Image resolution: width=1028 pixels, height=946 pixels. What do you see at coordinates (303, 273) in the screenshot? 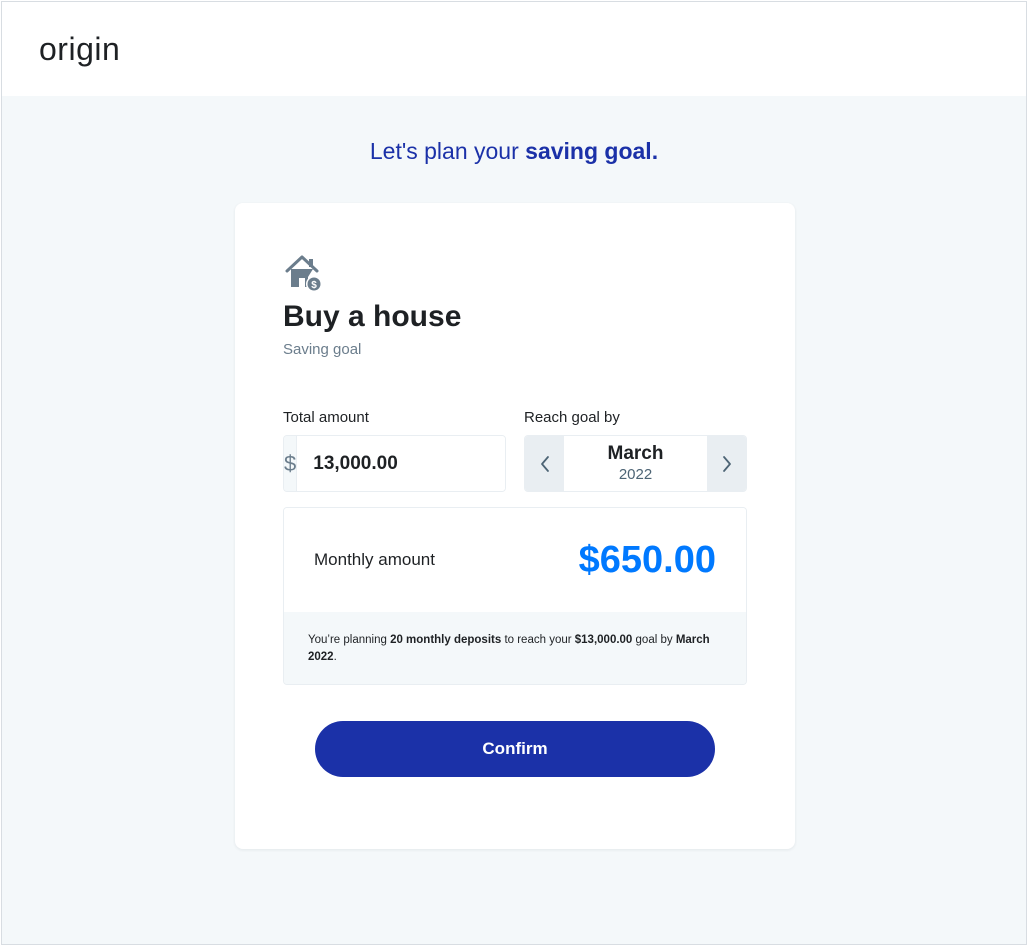
I see `house-dollar-icon: $` at bounding box center [303, 273].